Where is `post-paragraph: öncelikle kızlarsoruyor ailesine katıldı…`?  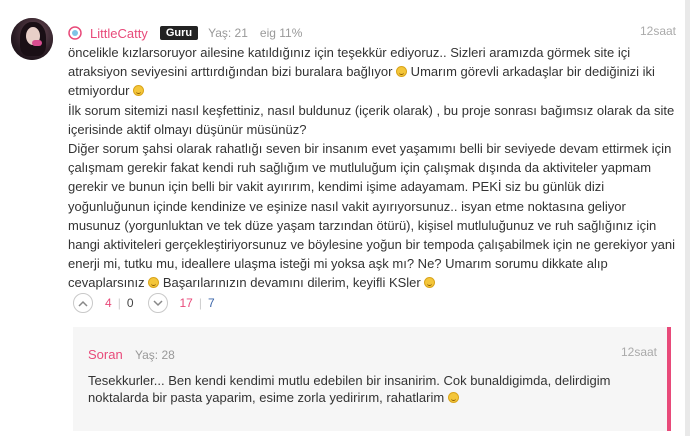 post-paragraph: öncelikle kızlarsoruyor ailesine katıldı… is located at coordinates (372, 72).